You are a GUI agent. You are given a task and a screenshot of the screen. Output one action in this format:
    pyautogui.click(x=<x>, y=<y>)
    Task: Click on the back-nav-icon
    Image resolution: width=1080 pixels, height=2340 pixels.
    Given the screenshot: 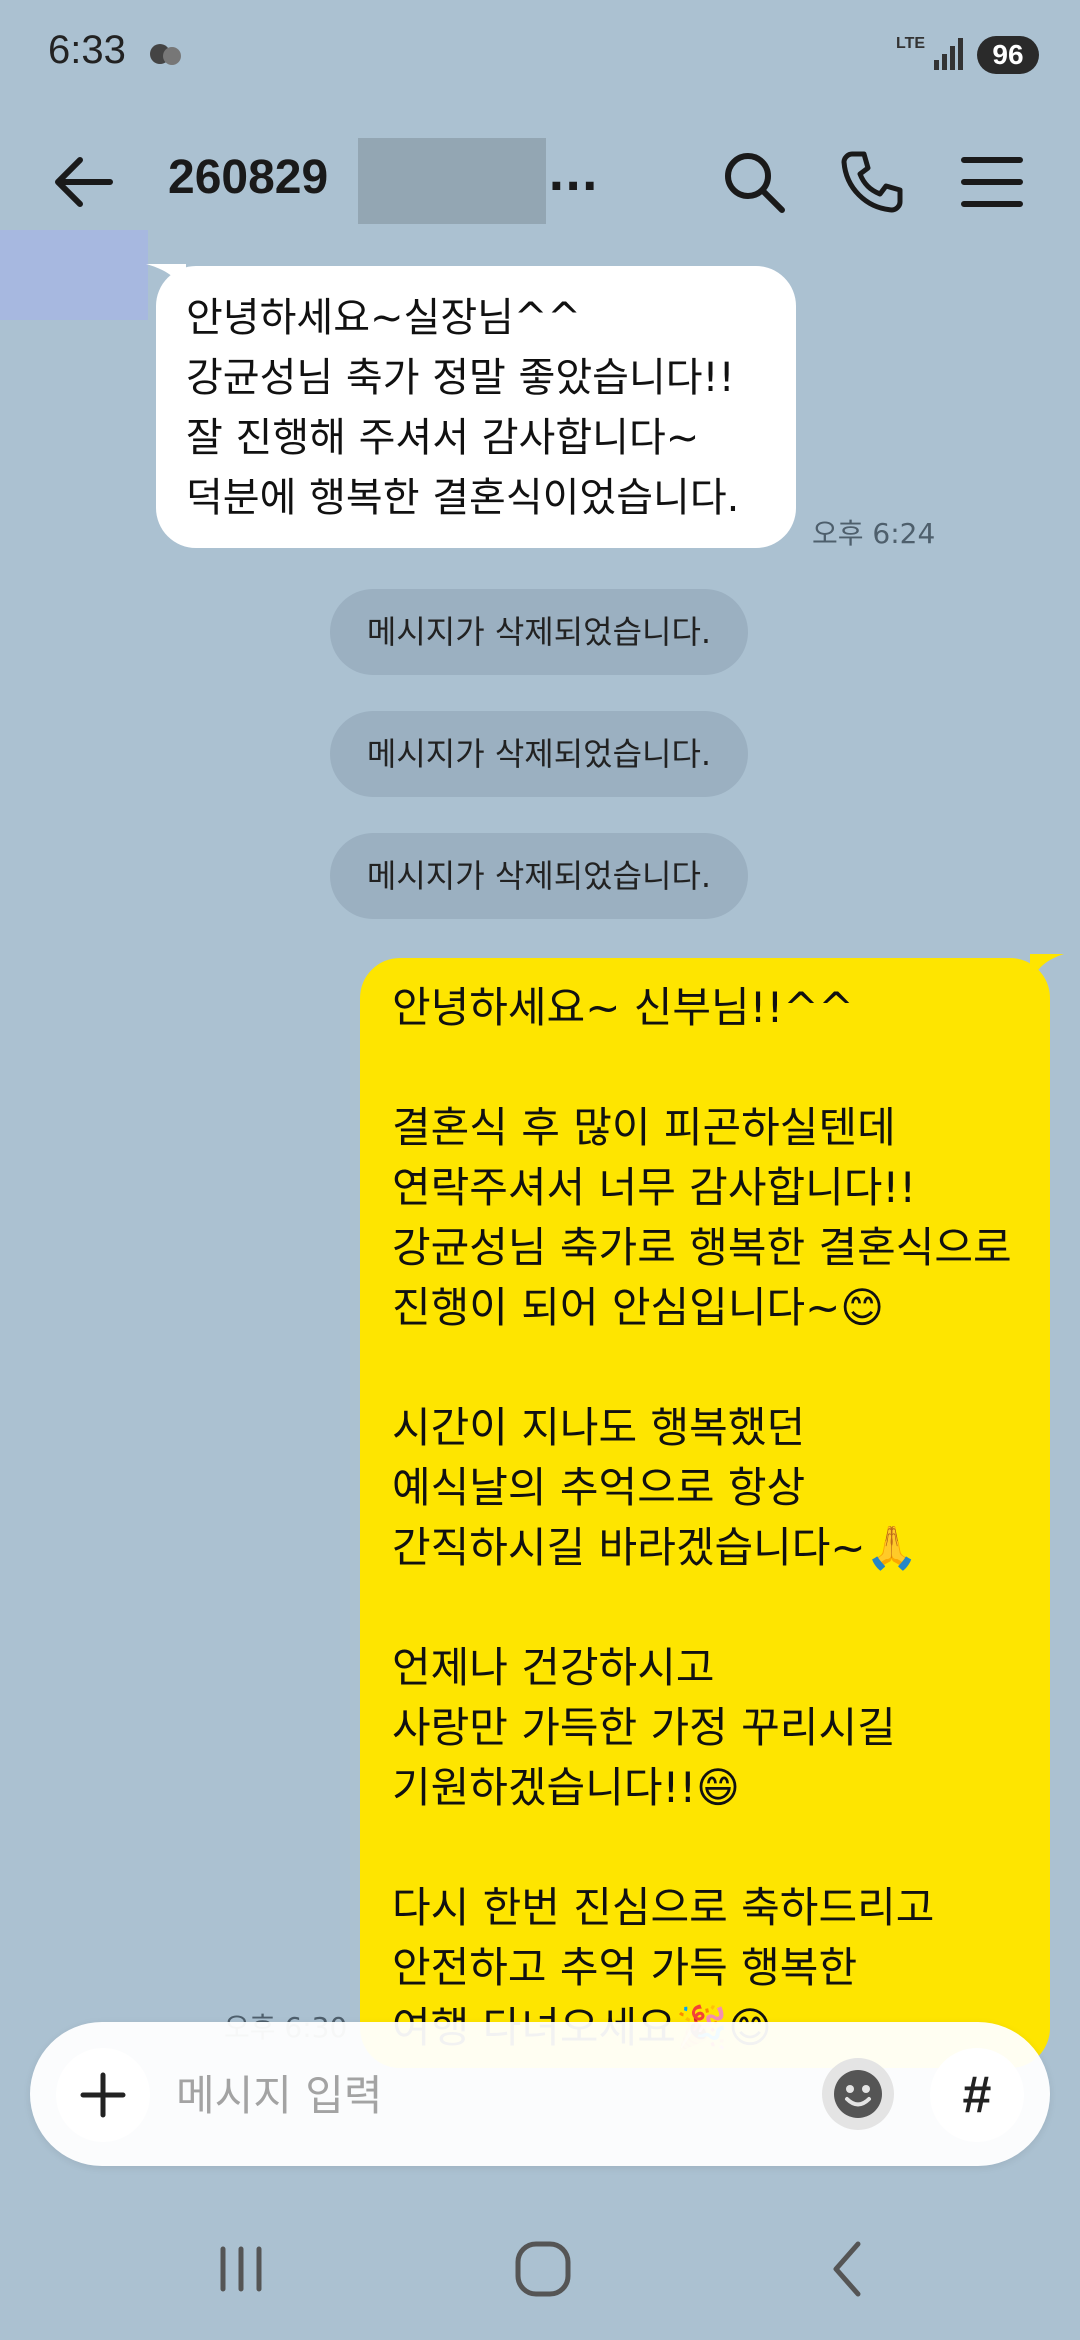 What is the action you would take?
    pyautogui.click(x=847, y=2269)
    